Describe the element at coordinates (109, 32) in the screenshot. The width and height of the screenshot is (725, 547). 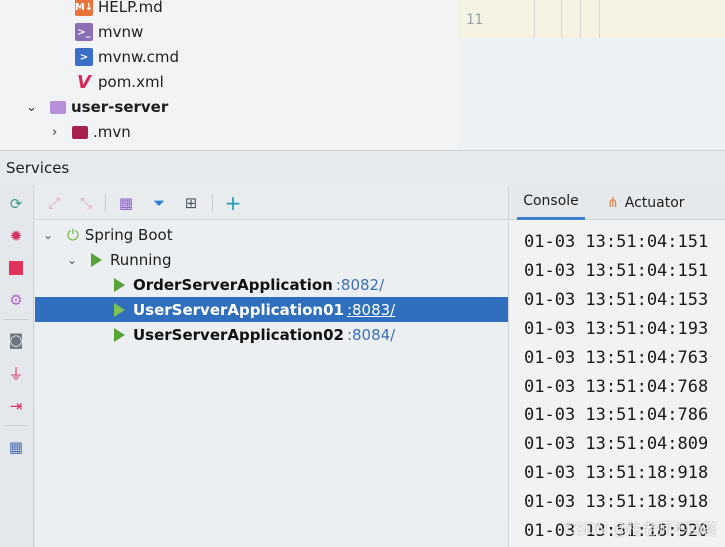
I see `tree-item-mvnw: >_ mvnw` at that location.